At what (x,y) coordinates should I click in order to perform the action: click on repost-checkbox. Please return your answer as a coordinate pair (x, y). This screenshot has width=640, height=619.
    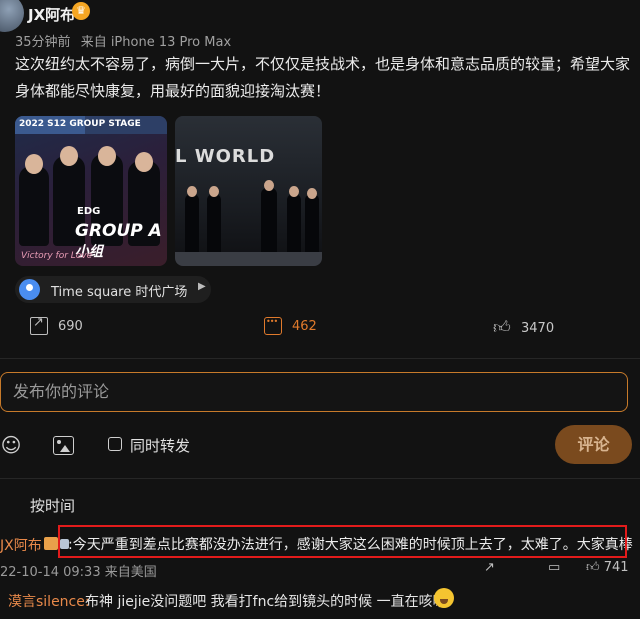
    Looking at the image, I should click on (115, 444).